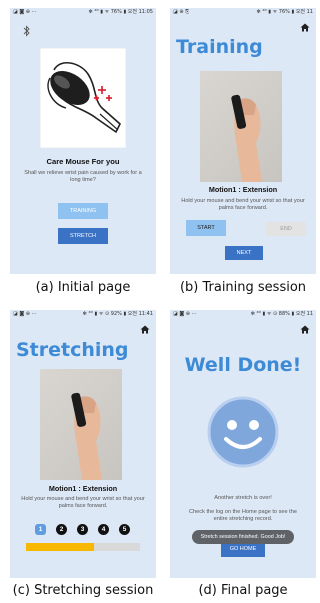 The image size is (320, 603). I want to click on progress-bar, so click(83, 547).